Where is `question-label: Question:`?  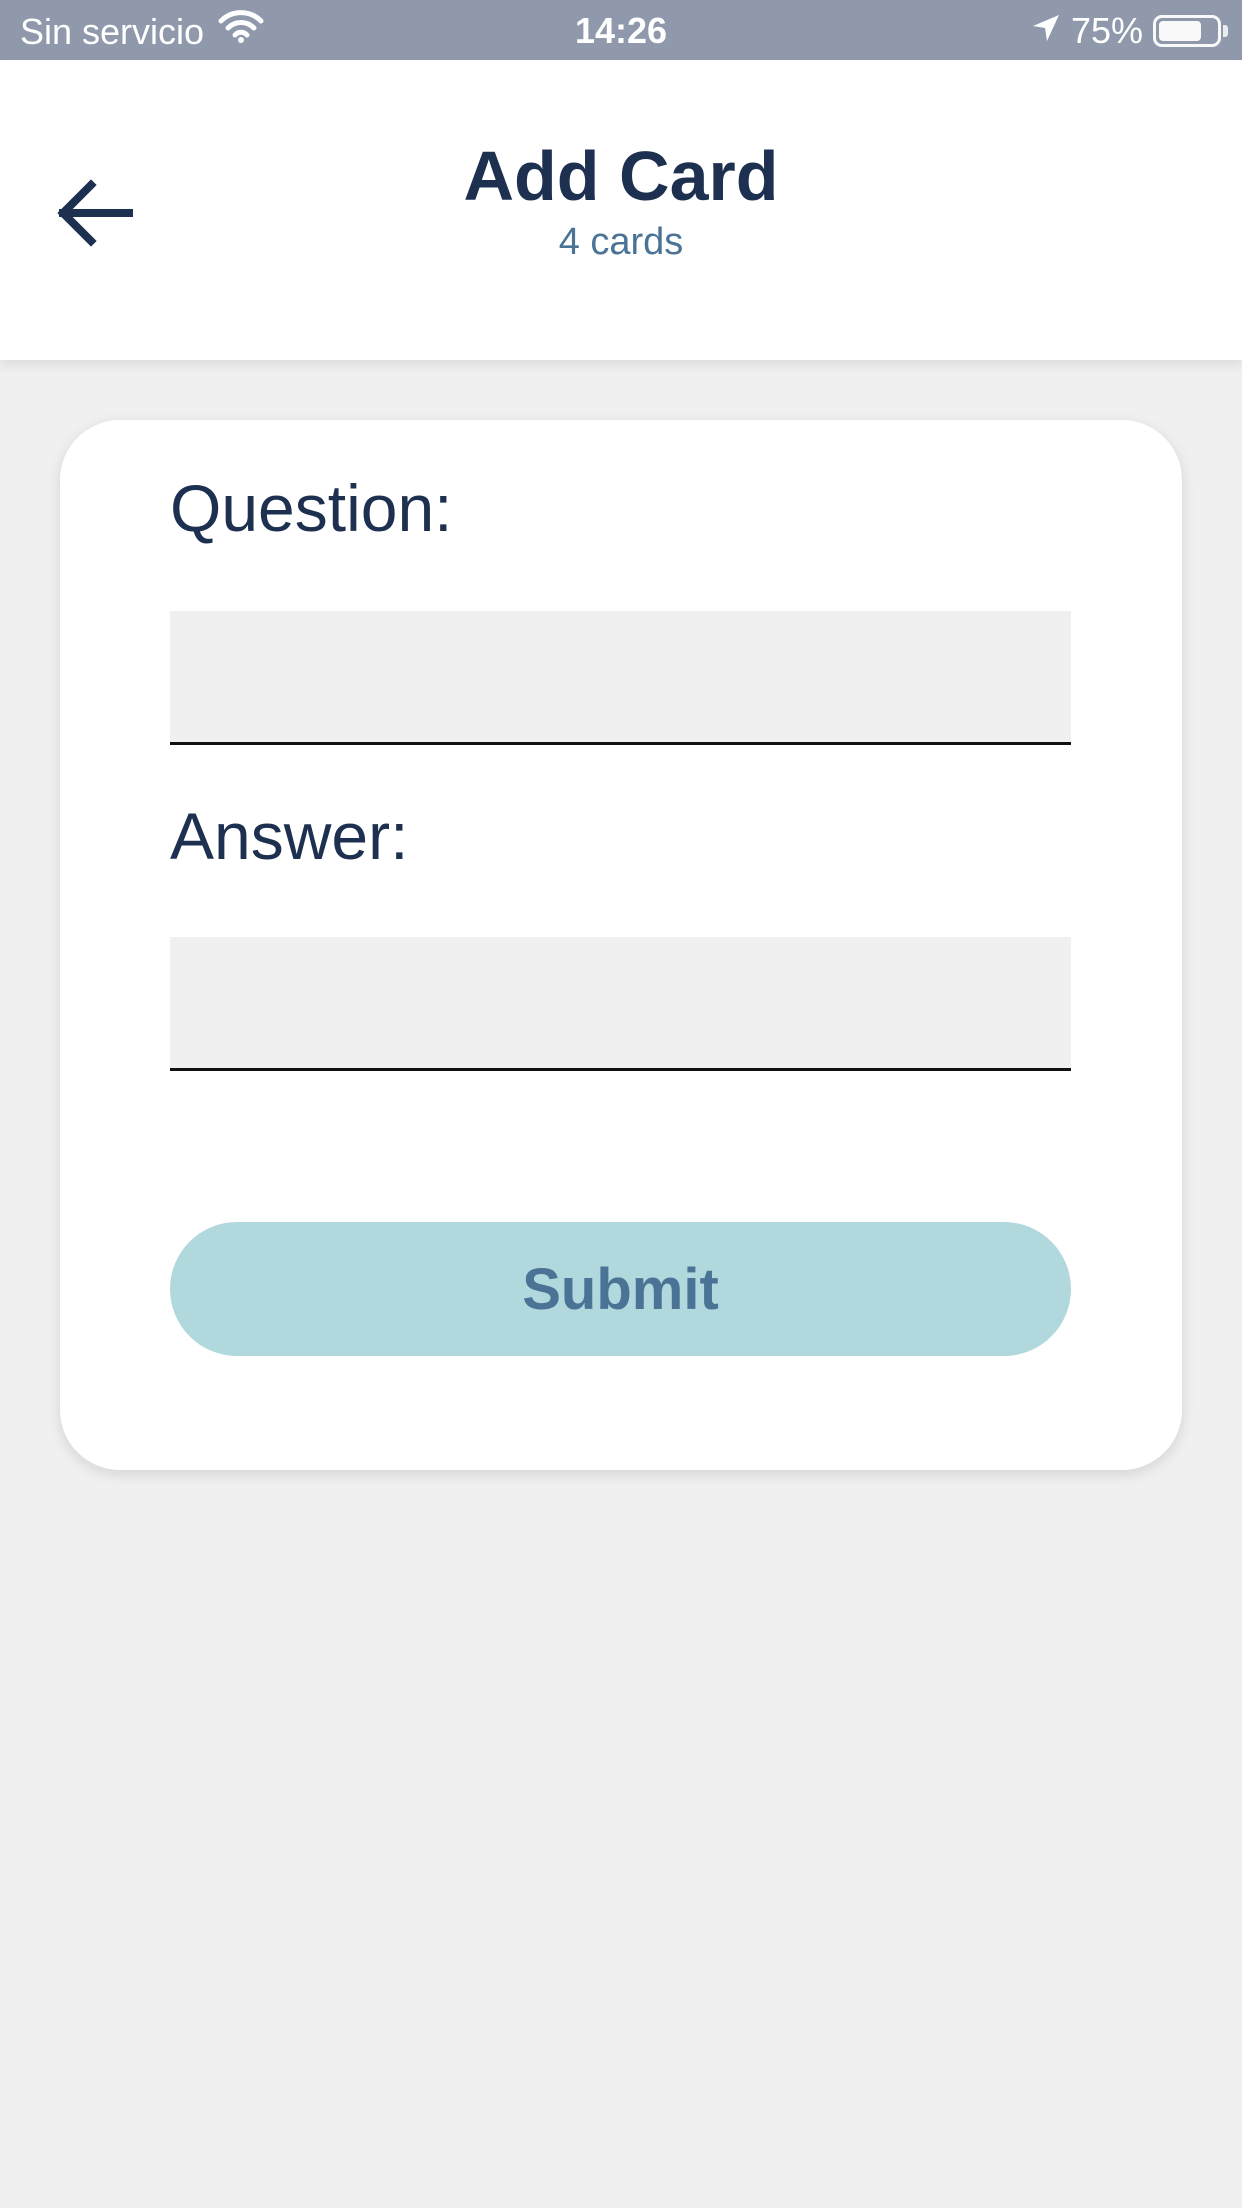
question-label: Question: is located at coordinates (311, 508).